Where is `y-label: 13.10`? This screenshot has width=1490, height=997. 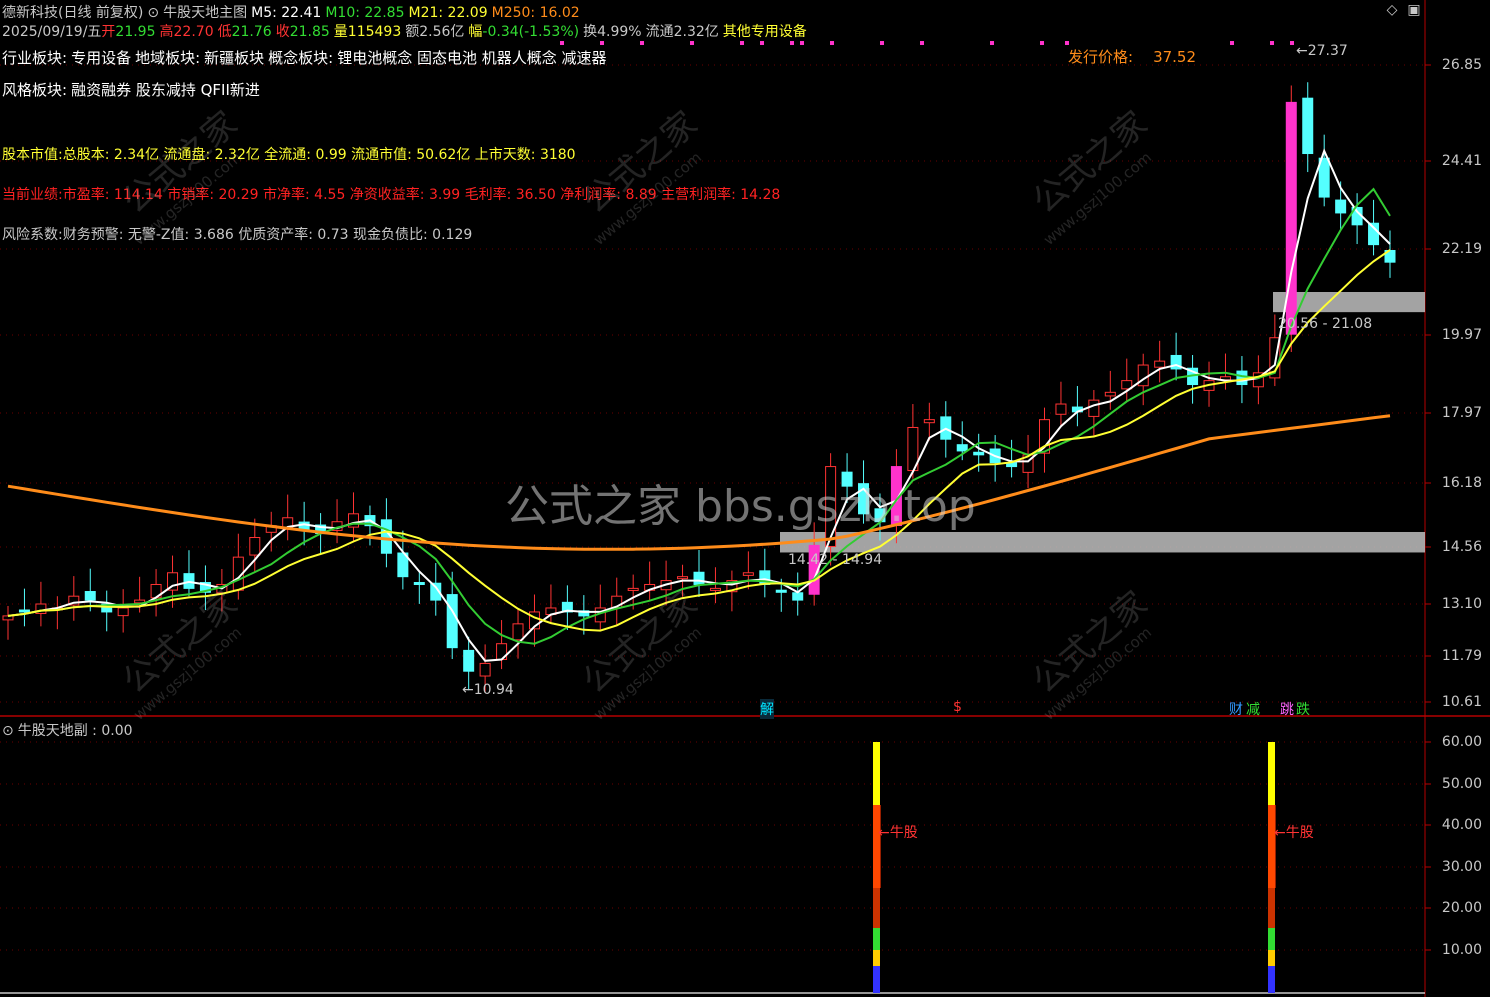 y-label: 13.10 is located at coordinates (1461, 604).